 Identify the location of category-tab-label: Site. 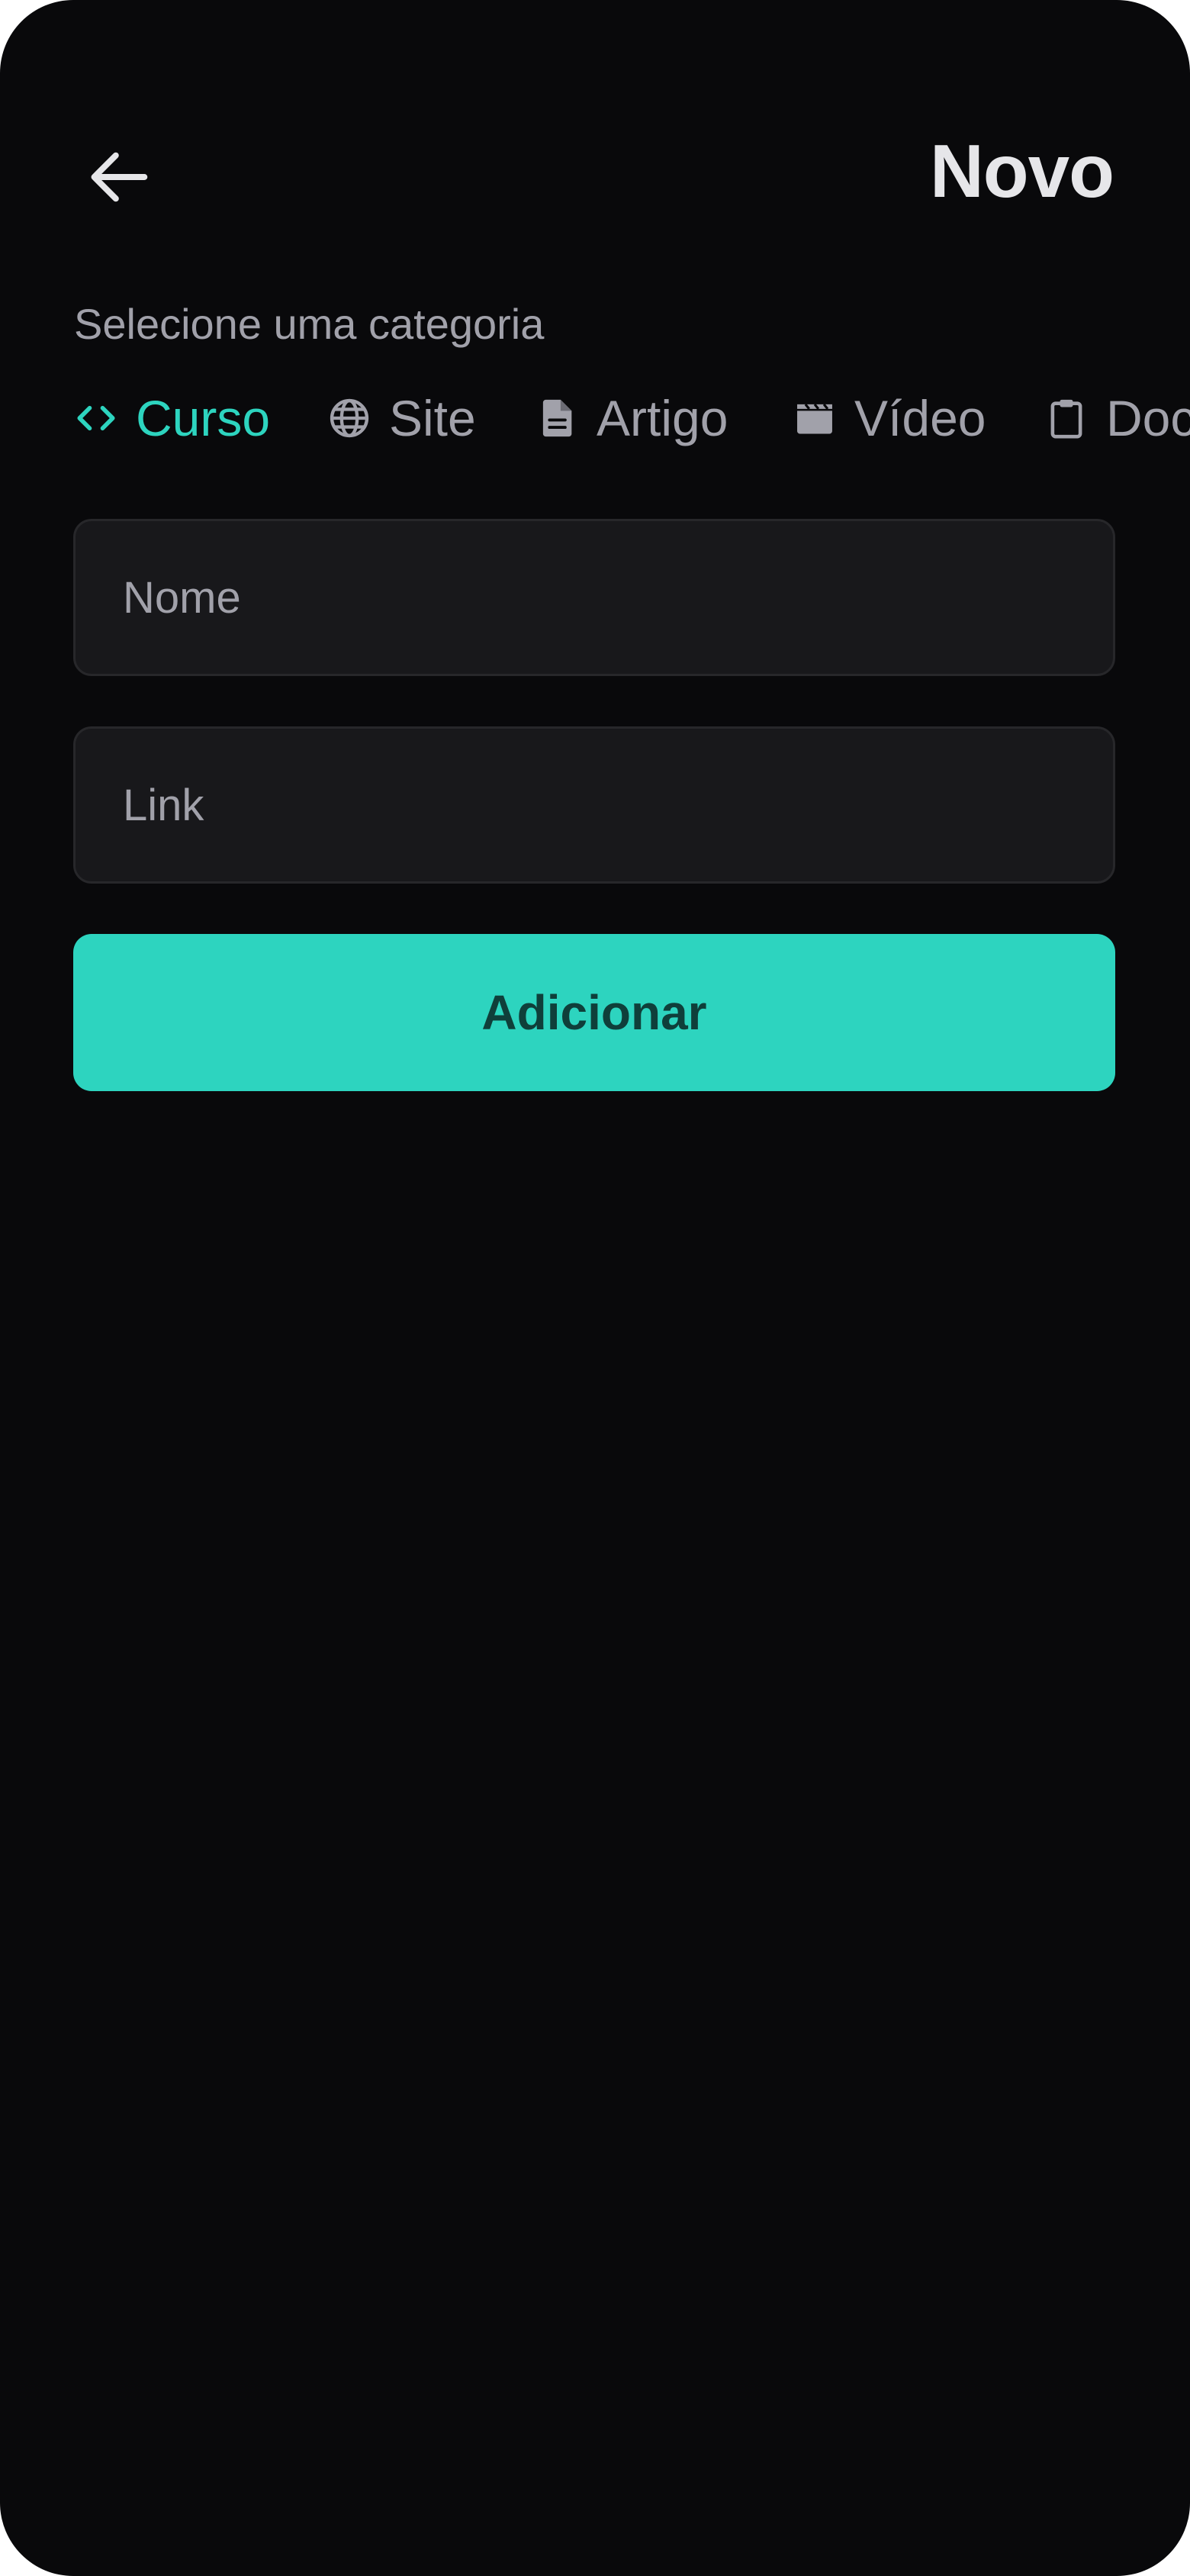
(432, 418).